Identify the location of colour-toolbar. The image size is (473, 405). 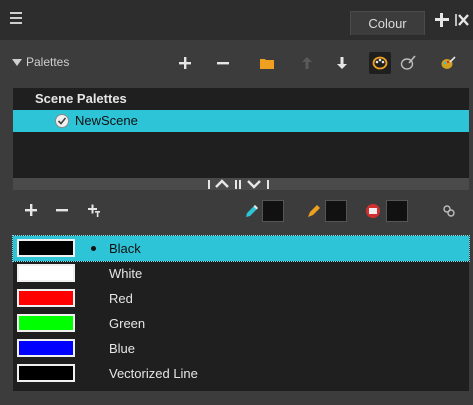
(236, 210).